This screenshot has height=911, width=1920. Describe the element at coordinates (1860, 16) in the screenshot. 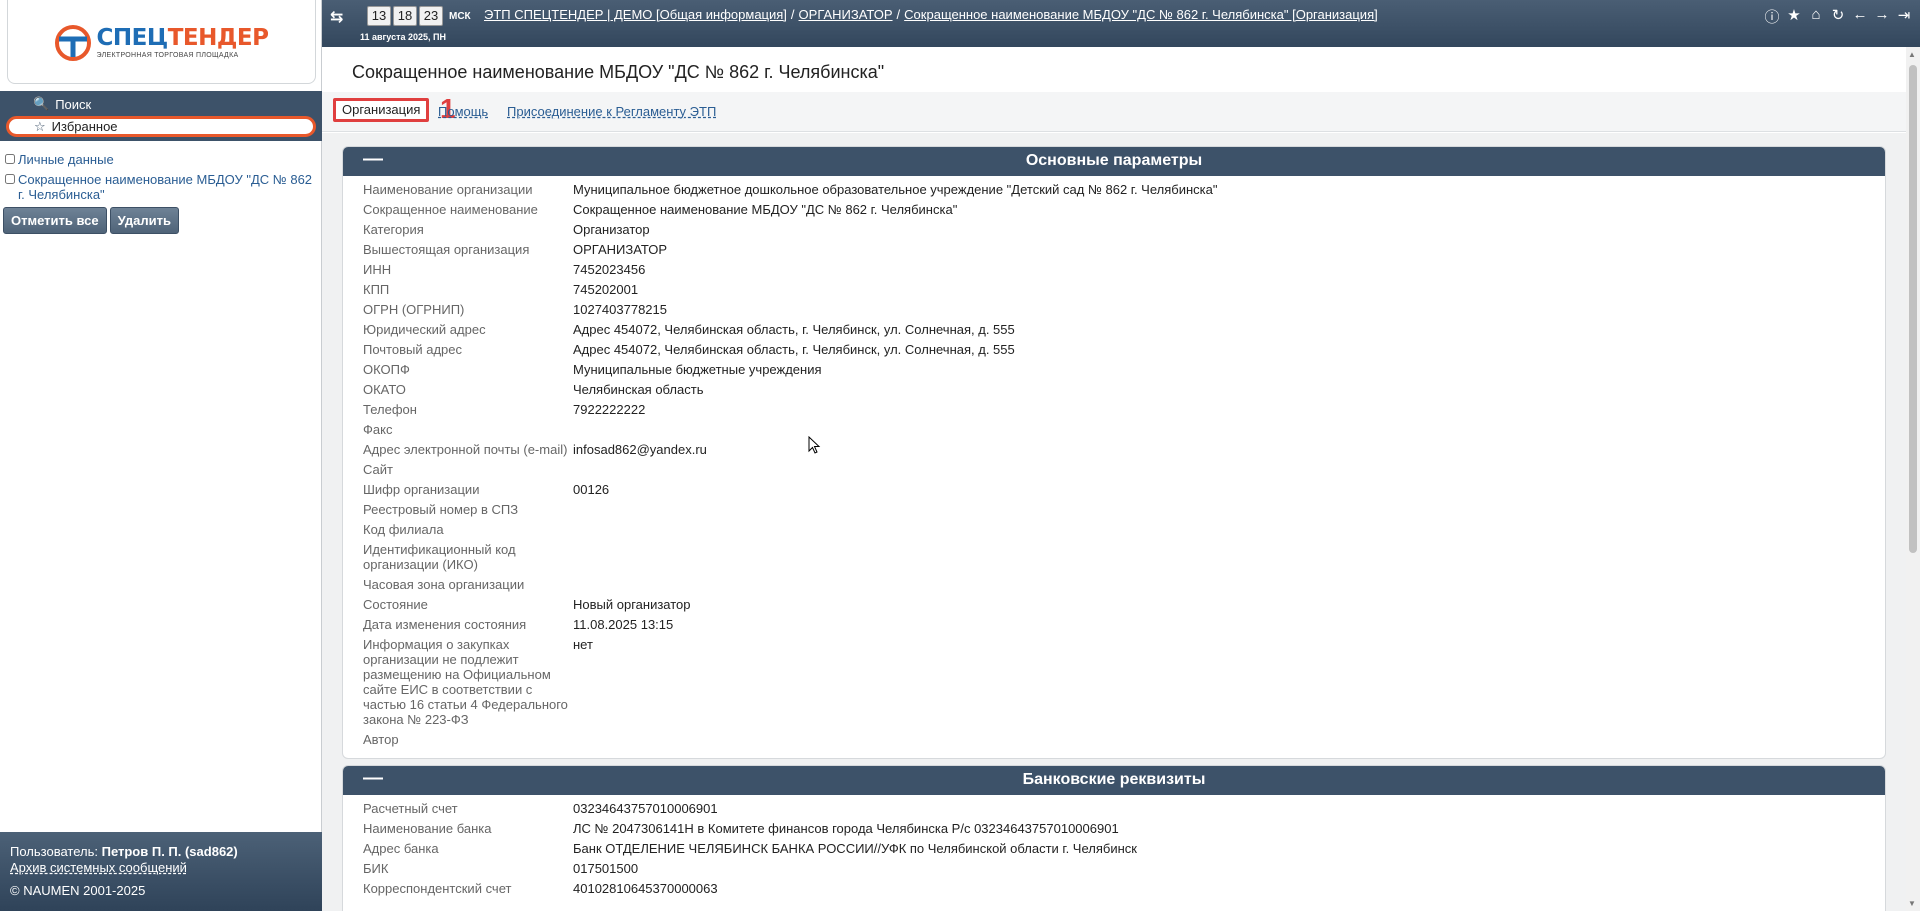

I see `back-icon: ←` at that location.